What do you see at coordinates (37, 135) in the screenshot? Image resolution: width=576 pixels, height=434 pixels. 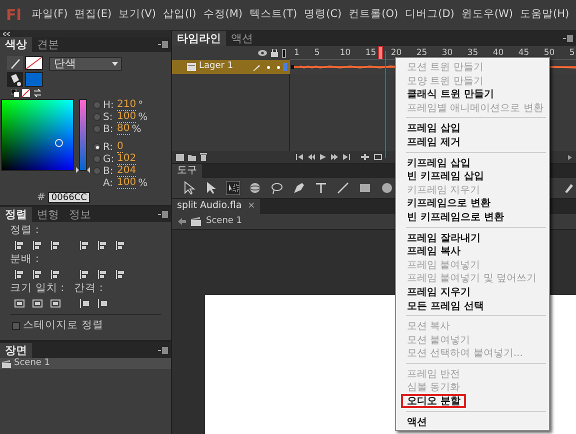 I see `color-picker-field` at bounding box center [37, 135].